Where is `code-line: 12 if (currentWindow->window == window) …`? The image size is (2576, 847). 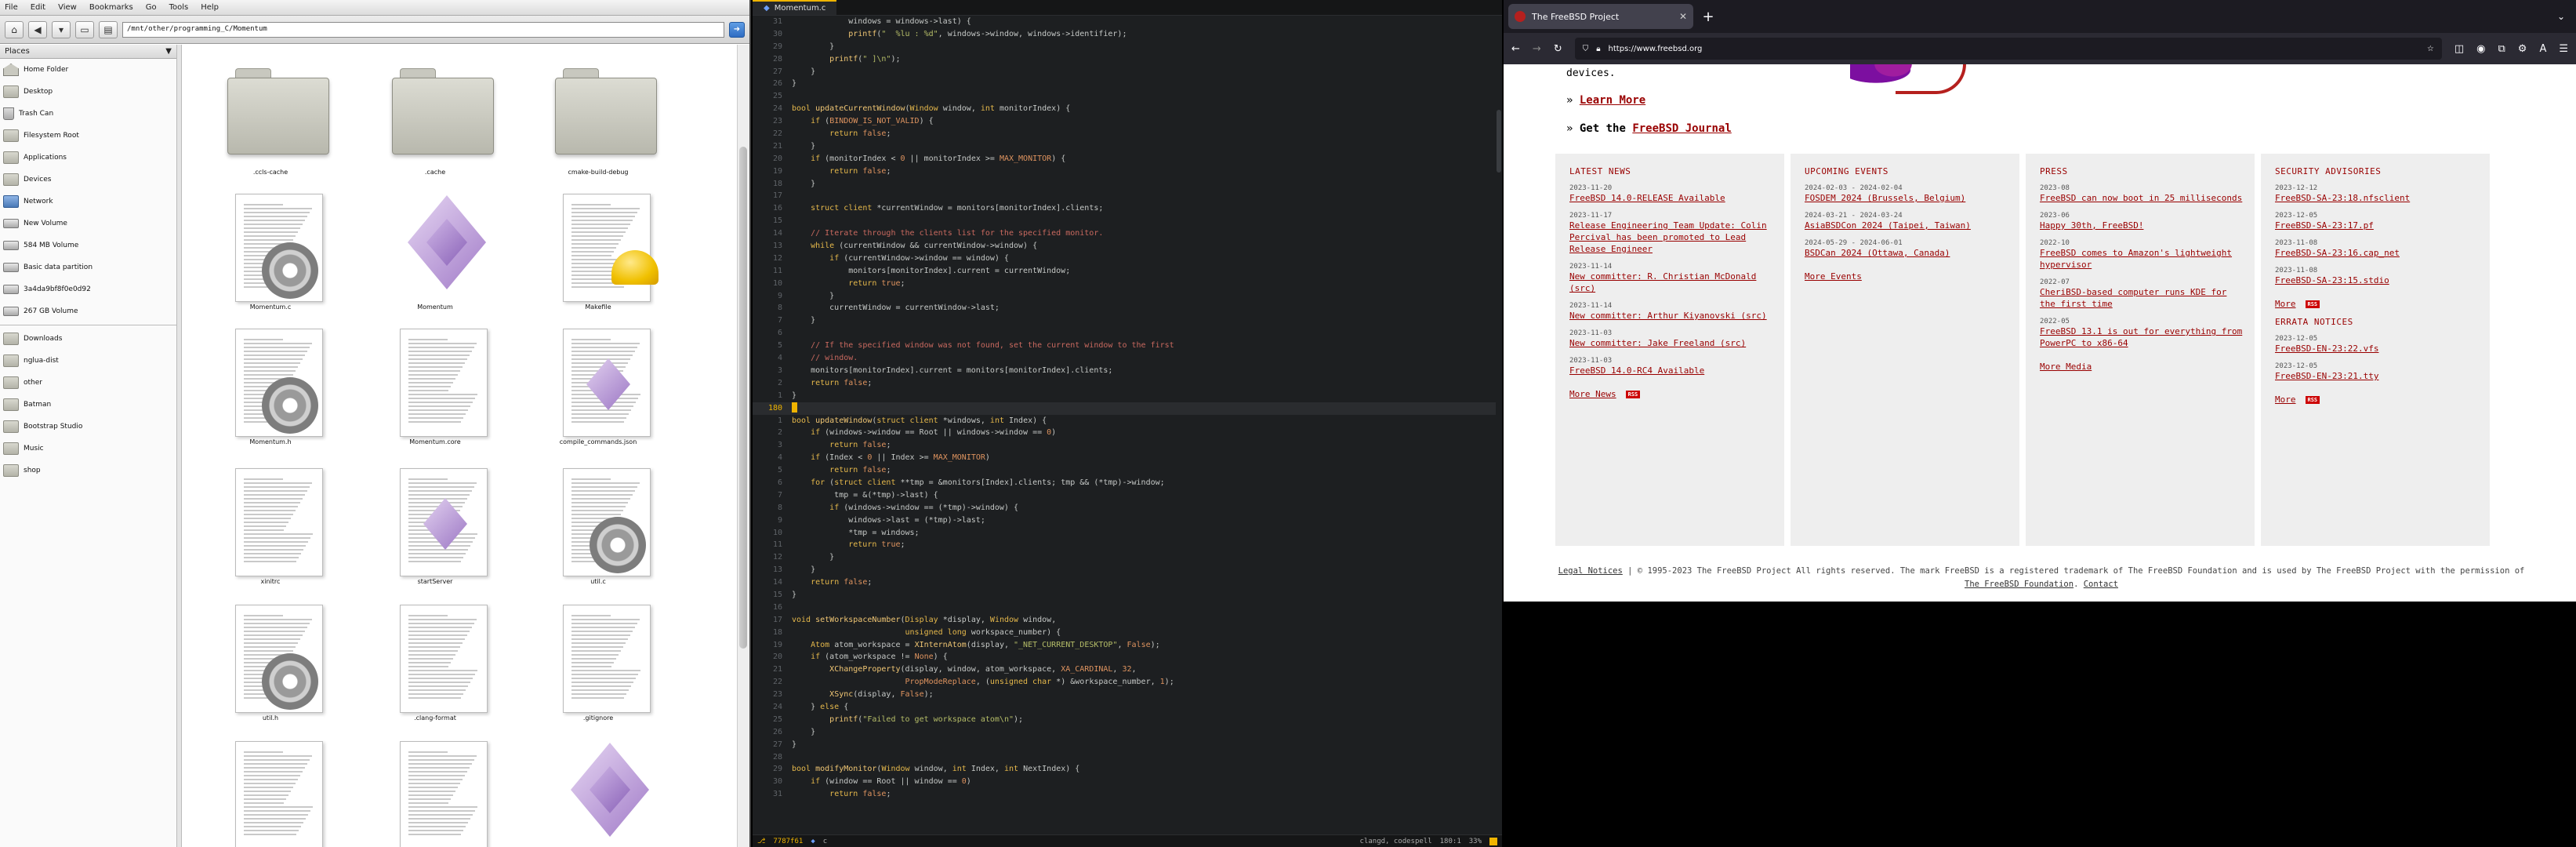 code-line: 12 if (currentWindow->window == window) … is located at coordinates (1128, 259).